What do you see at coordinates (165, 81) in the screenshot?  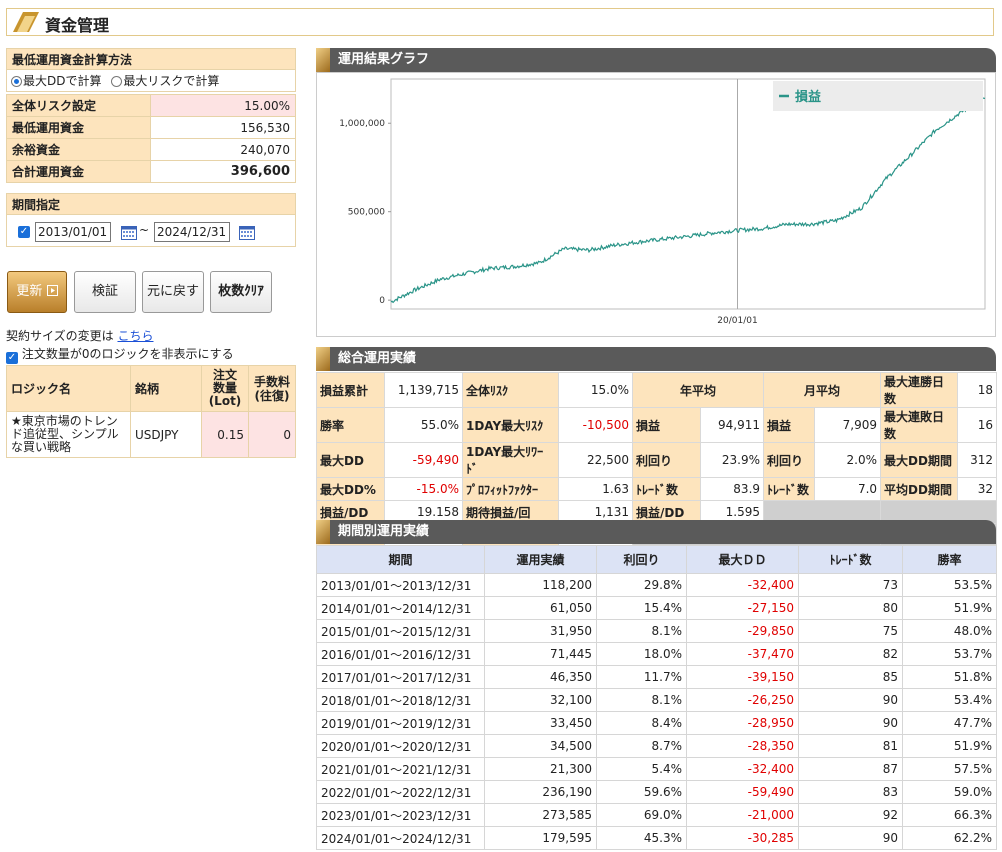 I see `radio-max-risk: 最大リスクで計算` at bounding box center [165, 81].